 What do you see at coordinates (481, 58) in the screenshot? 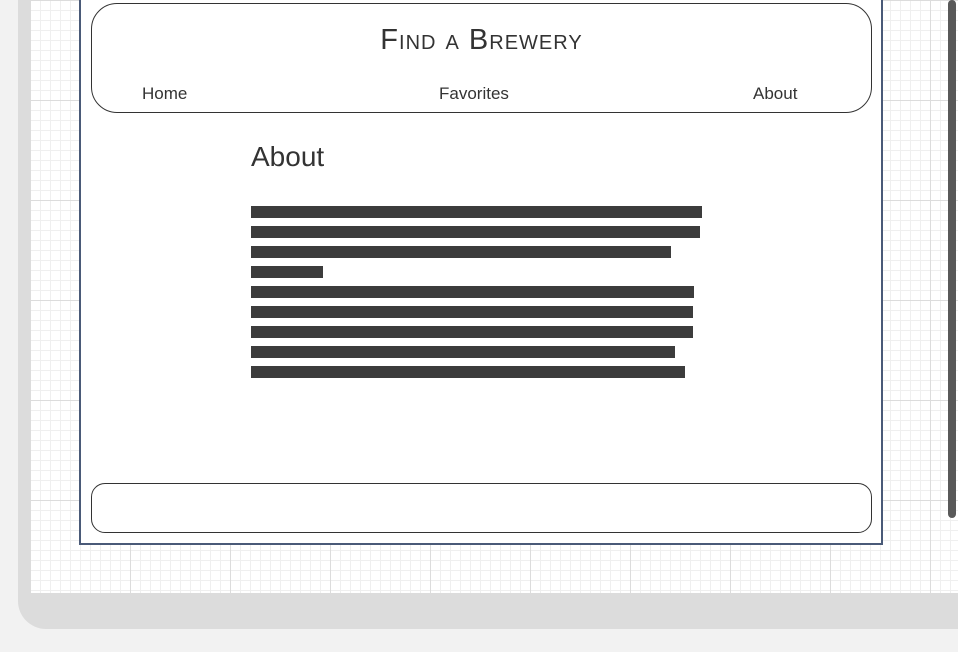
I see `header: Find a Brewery Home Favorites About` at bounding box center [481, 58].